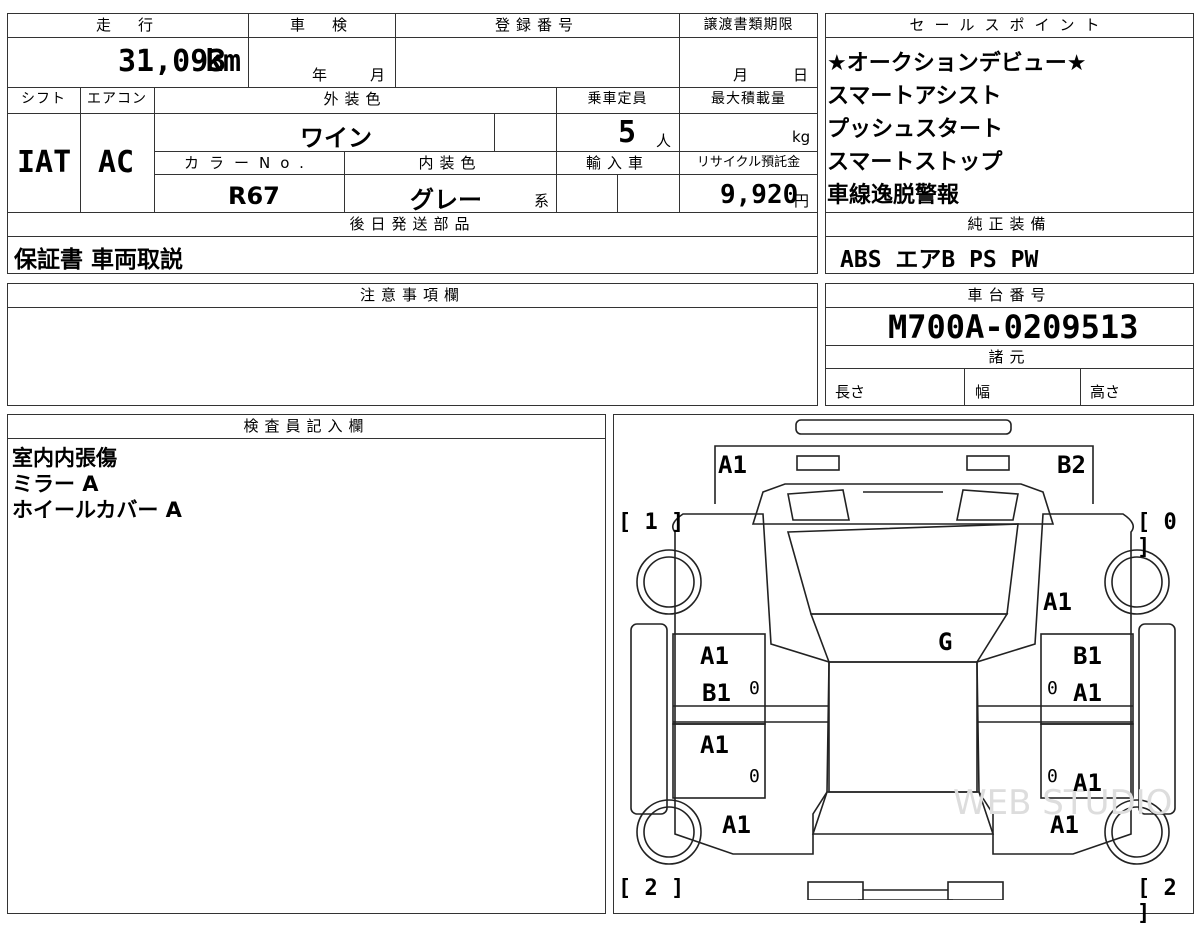 The image size is (1200, 926). What do you see at coordinates (1009, 295) in the screenshot?
I see `chassis-label: 車台番号` at bounding box center [1009, 295].